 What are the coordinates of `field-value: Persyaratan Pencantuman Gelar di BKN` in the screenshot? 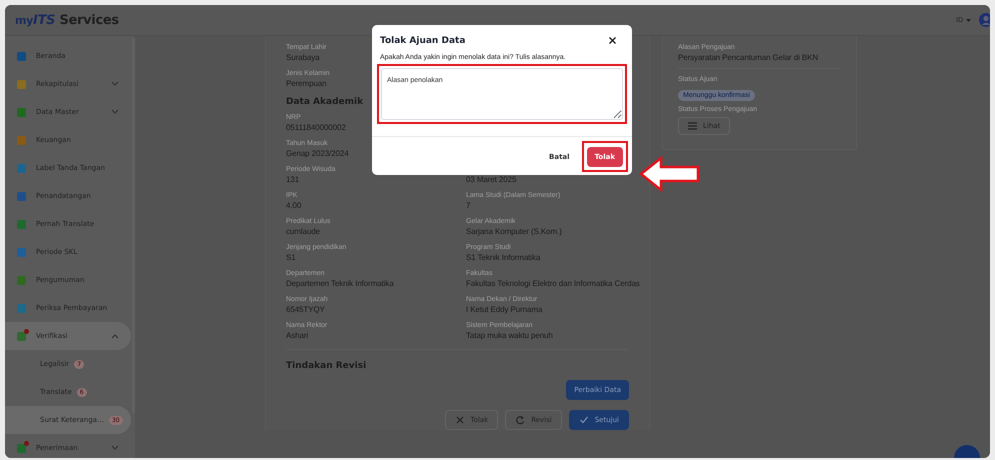 It's located at (748, 57).